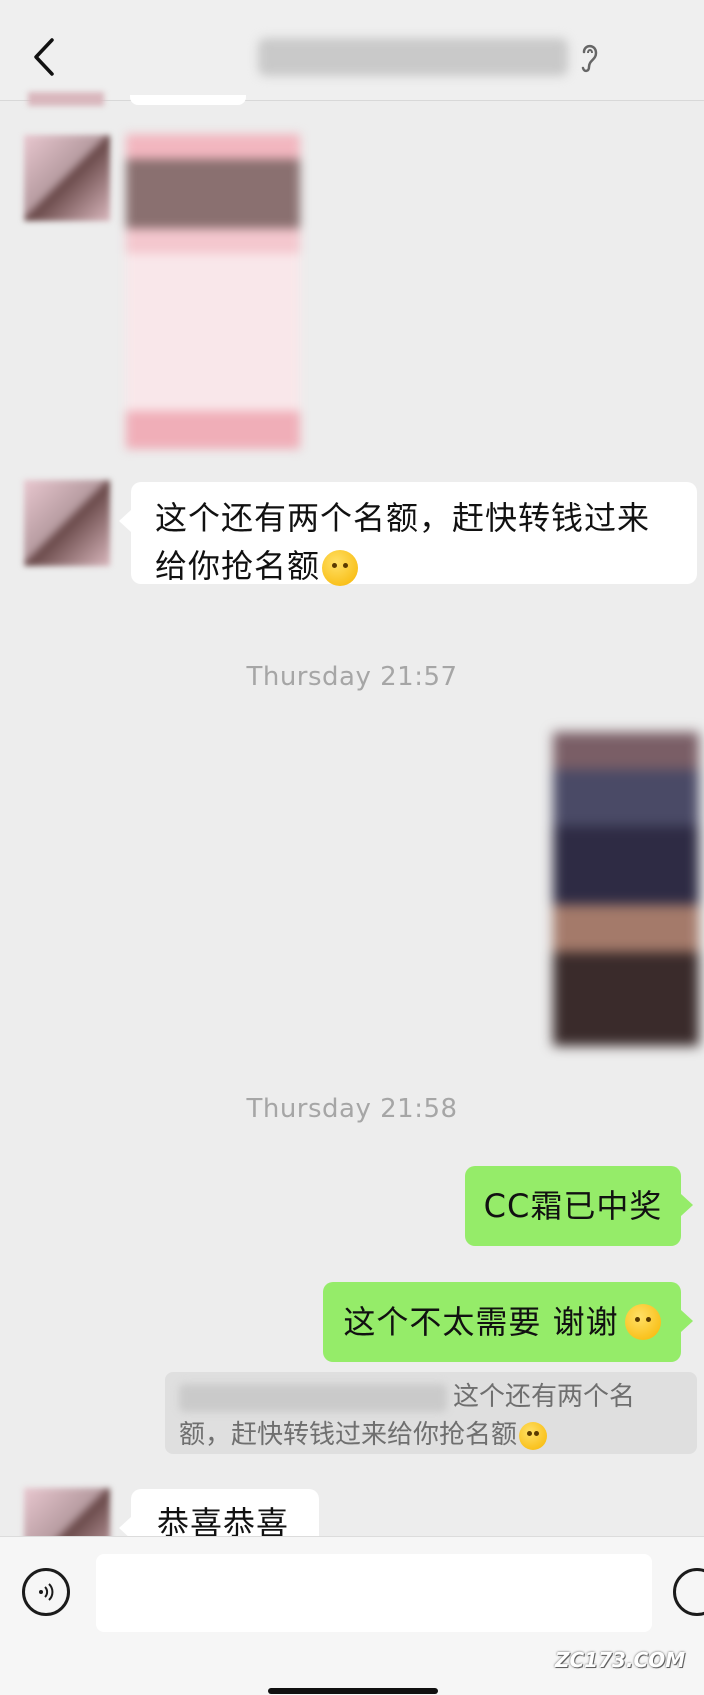  I want to click on ear-icon, so click(590, 58).